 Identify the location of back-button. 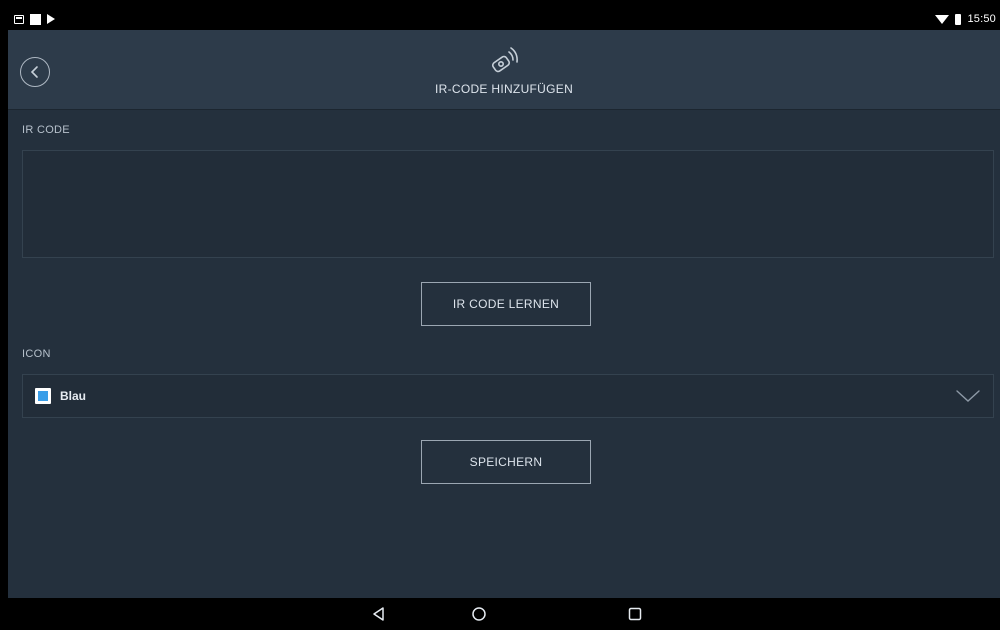
(35, 72).